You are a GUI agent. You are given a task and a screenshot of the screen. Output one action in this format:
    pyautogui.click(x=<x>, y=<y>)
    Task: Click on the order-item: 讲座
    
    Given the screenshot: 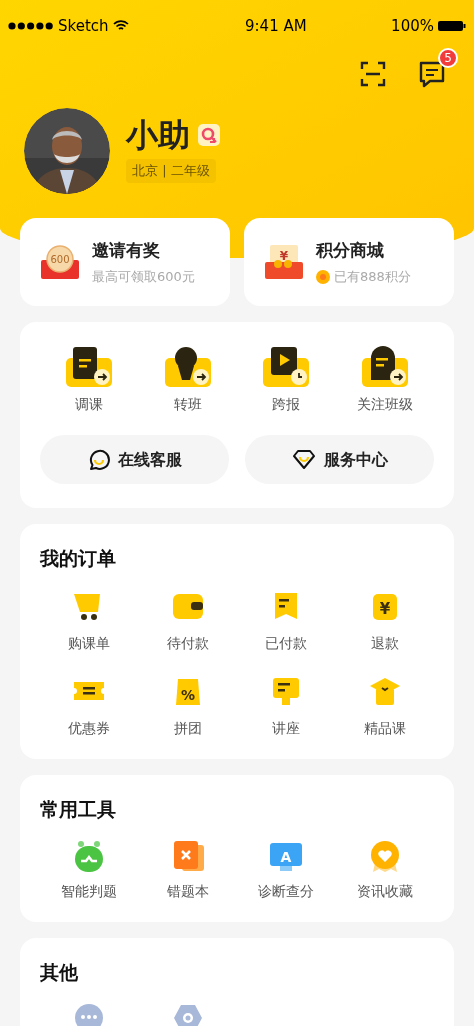 What is the action you would take?
    pyautogui.click(x=286, y=706)
    